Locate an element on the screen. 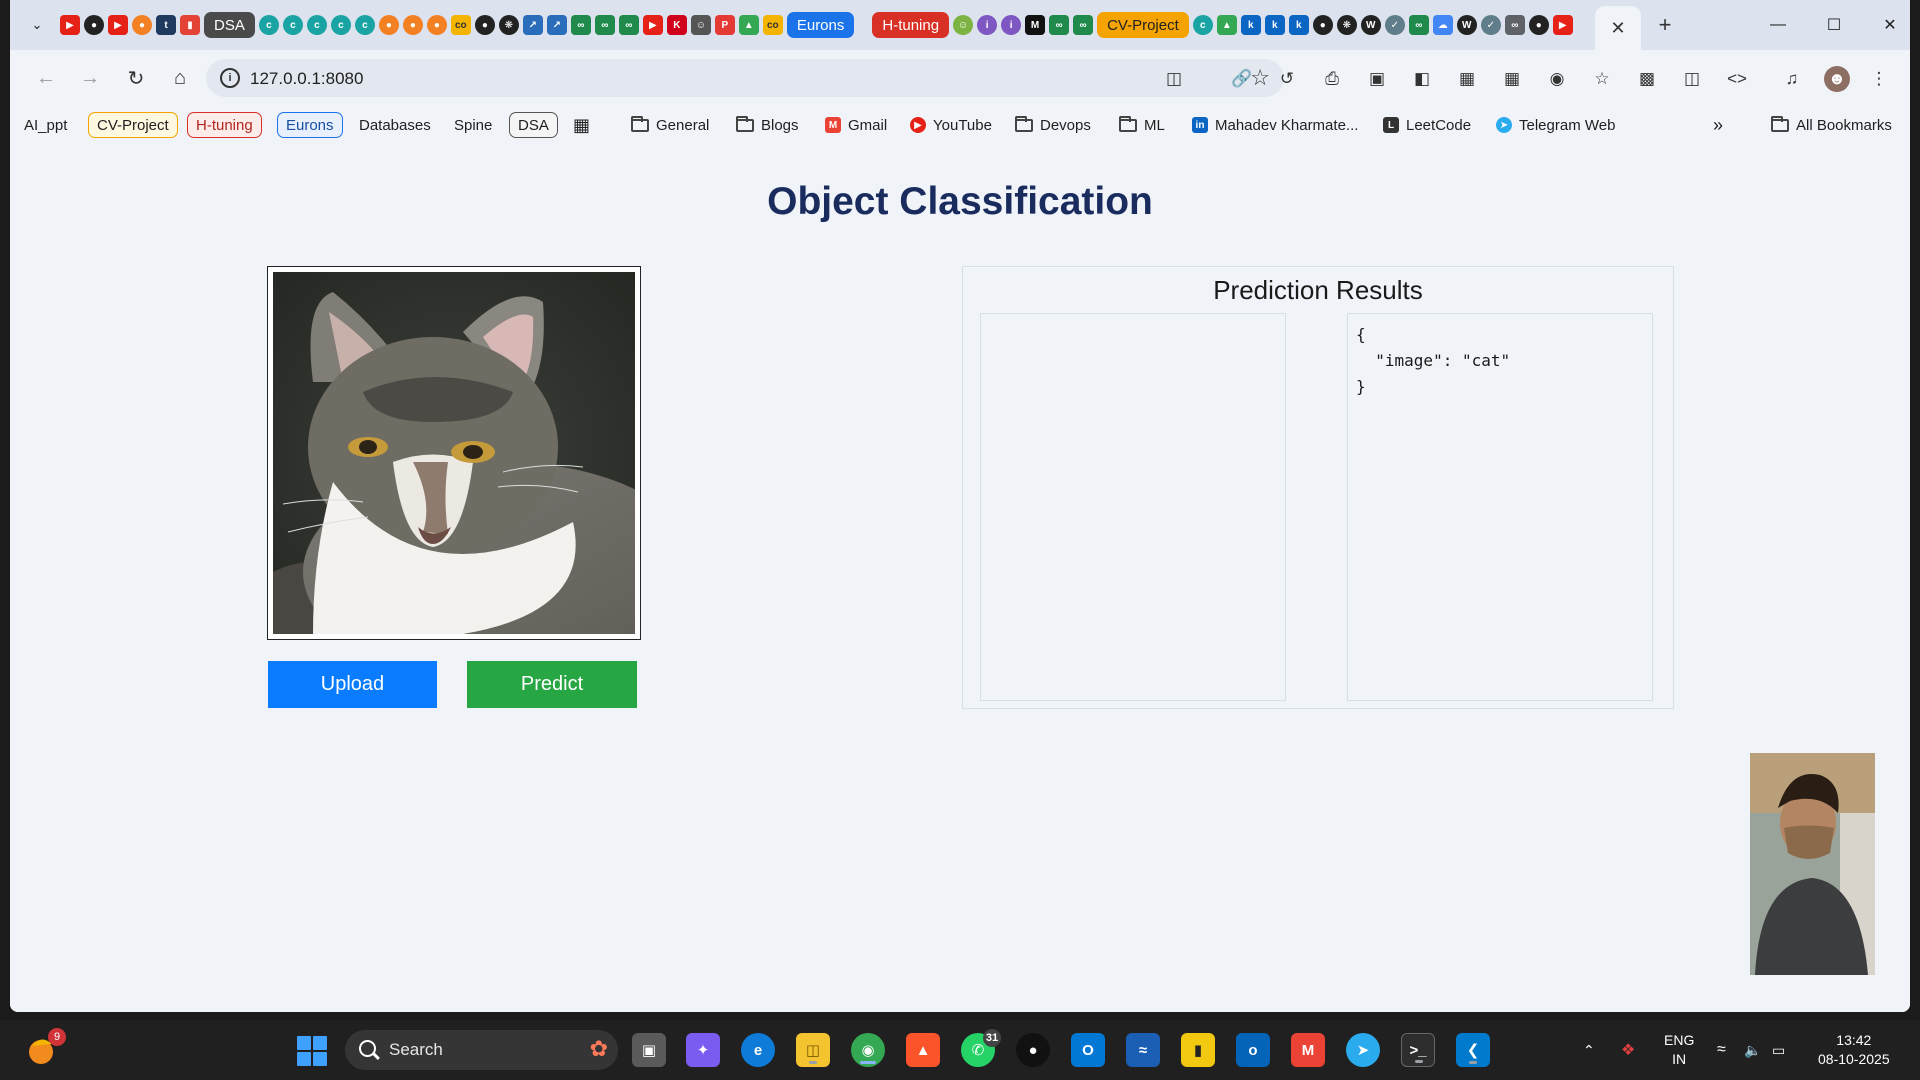 This screenshot has width=1920, height=1080. table-icon: ▦ is located at coordinates (1512, 79).